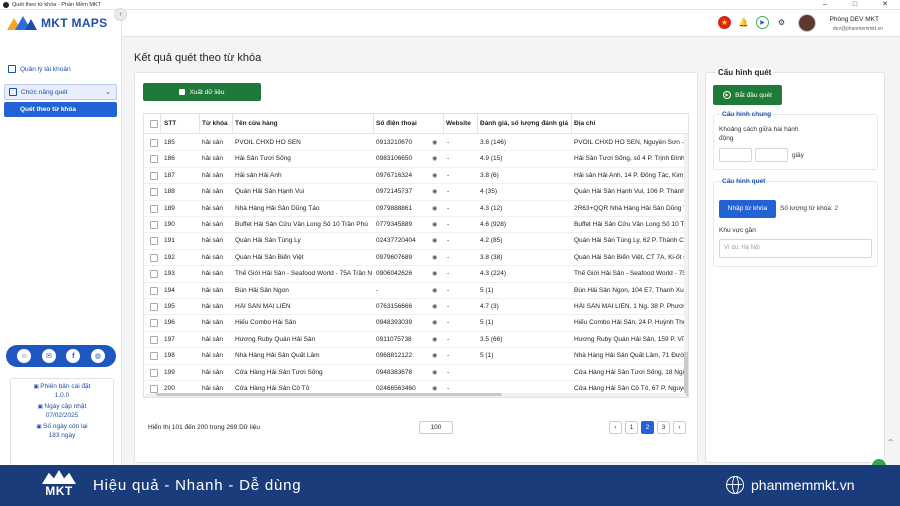  I want to click on start-scan-button: ▶ Bắt đầu quét, so click(747, 95).